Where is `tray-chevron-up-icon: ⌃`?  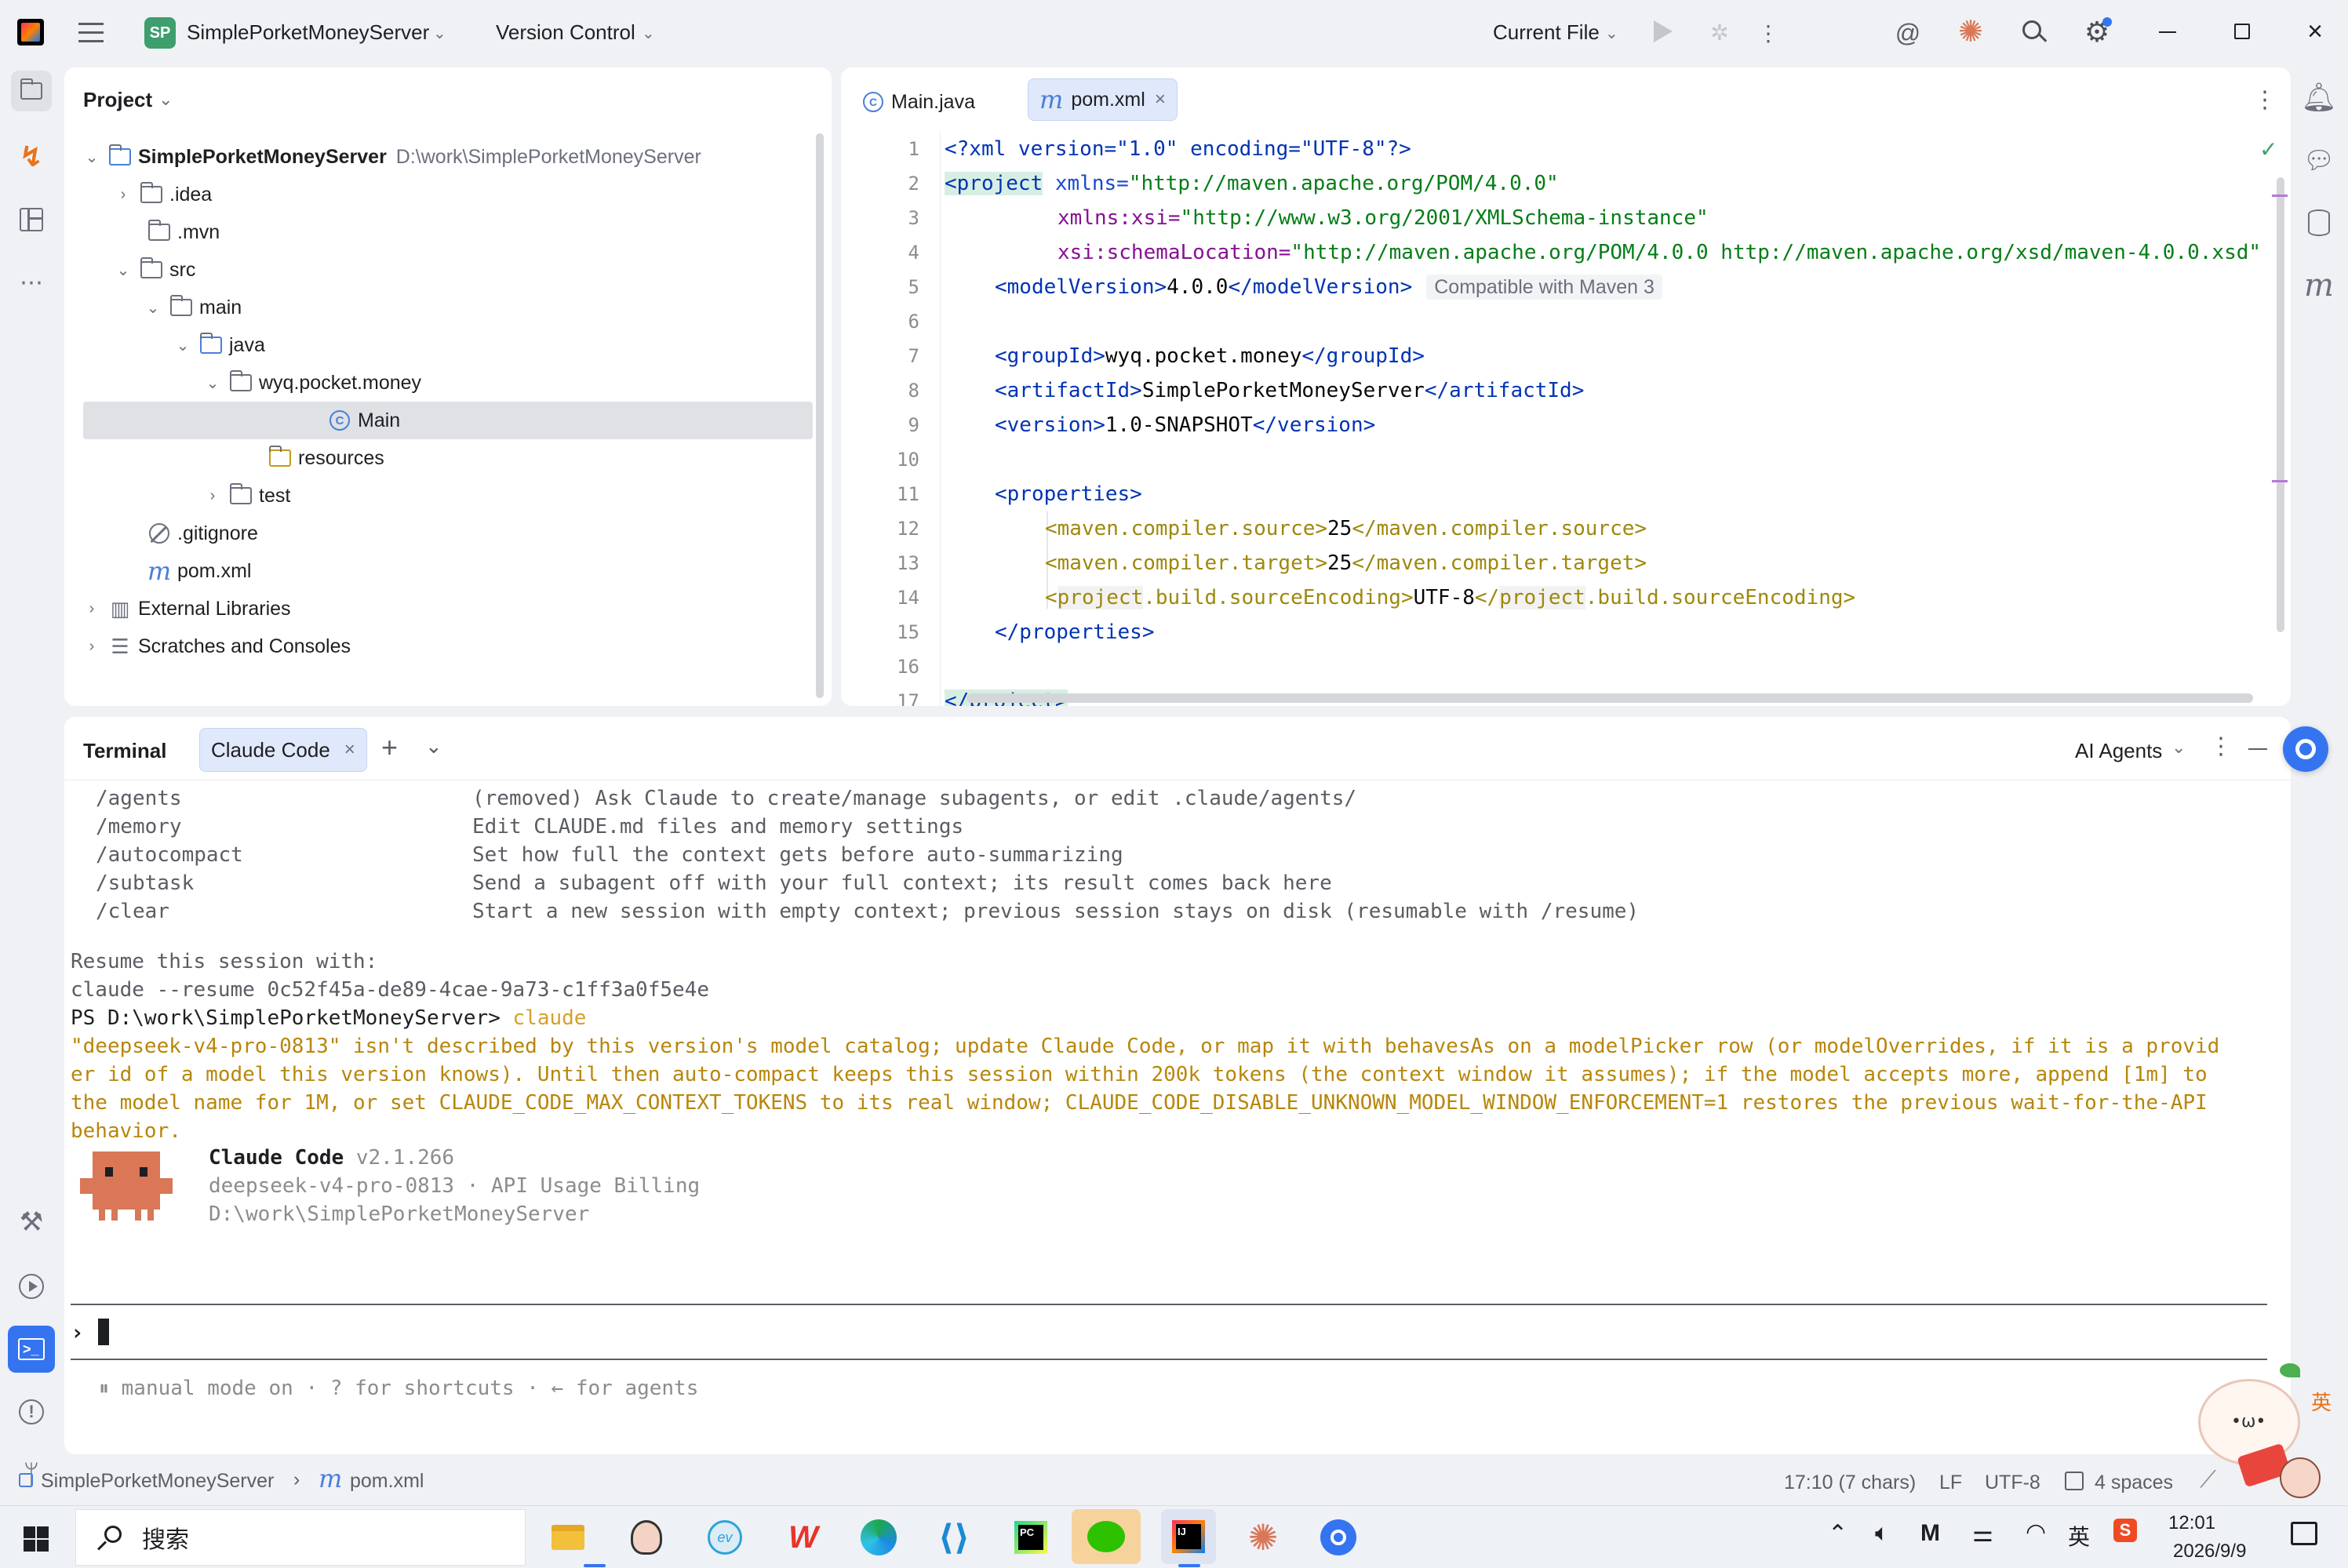 tray-chevron-up-icon: ⌃ is located at coordinates (1837, 1534).